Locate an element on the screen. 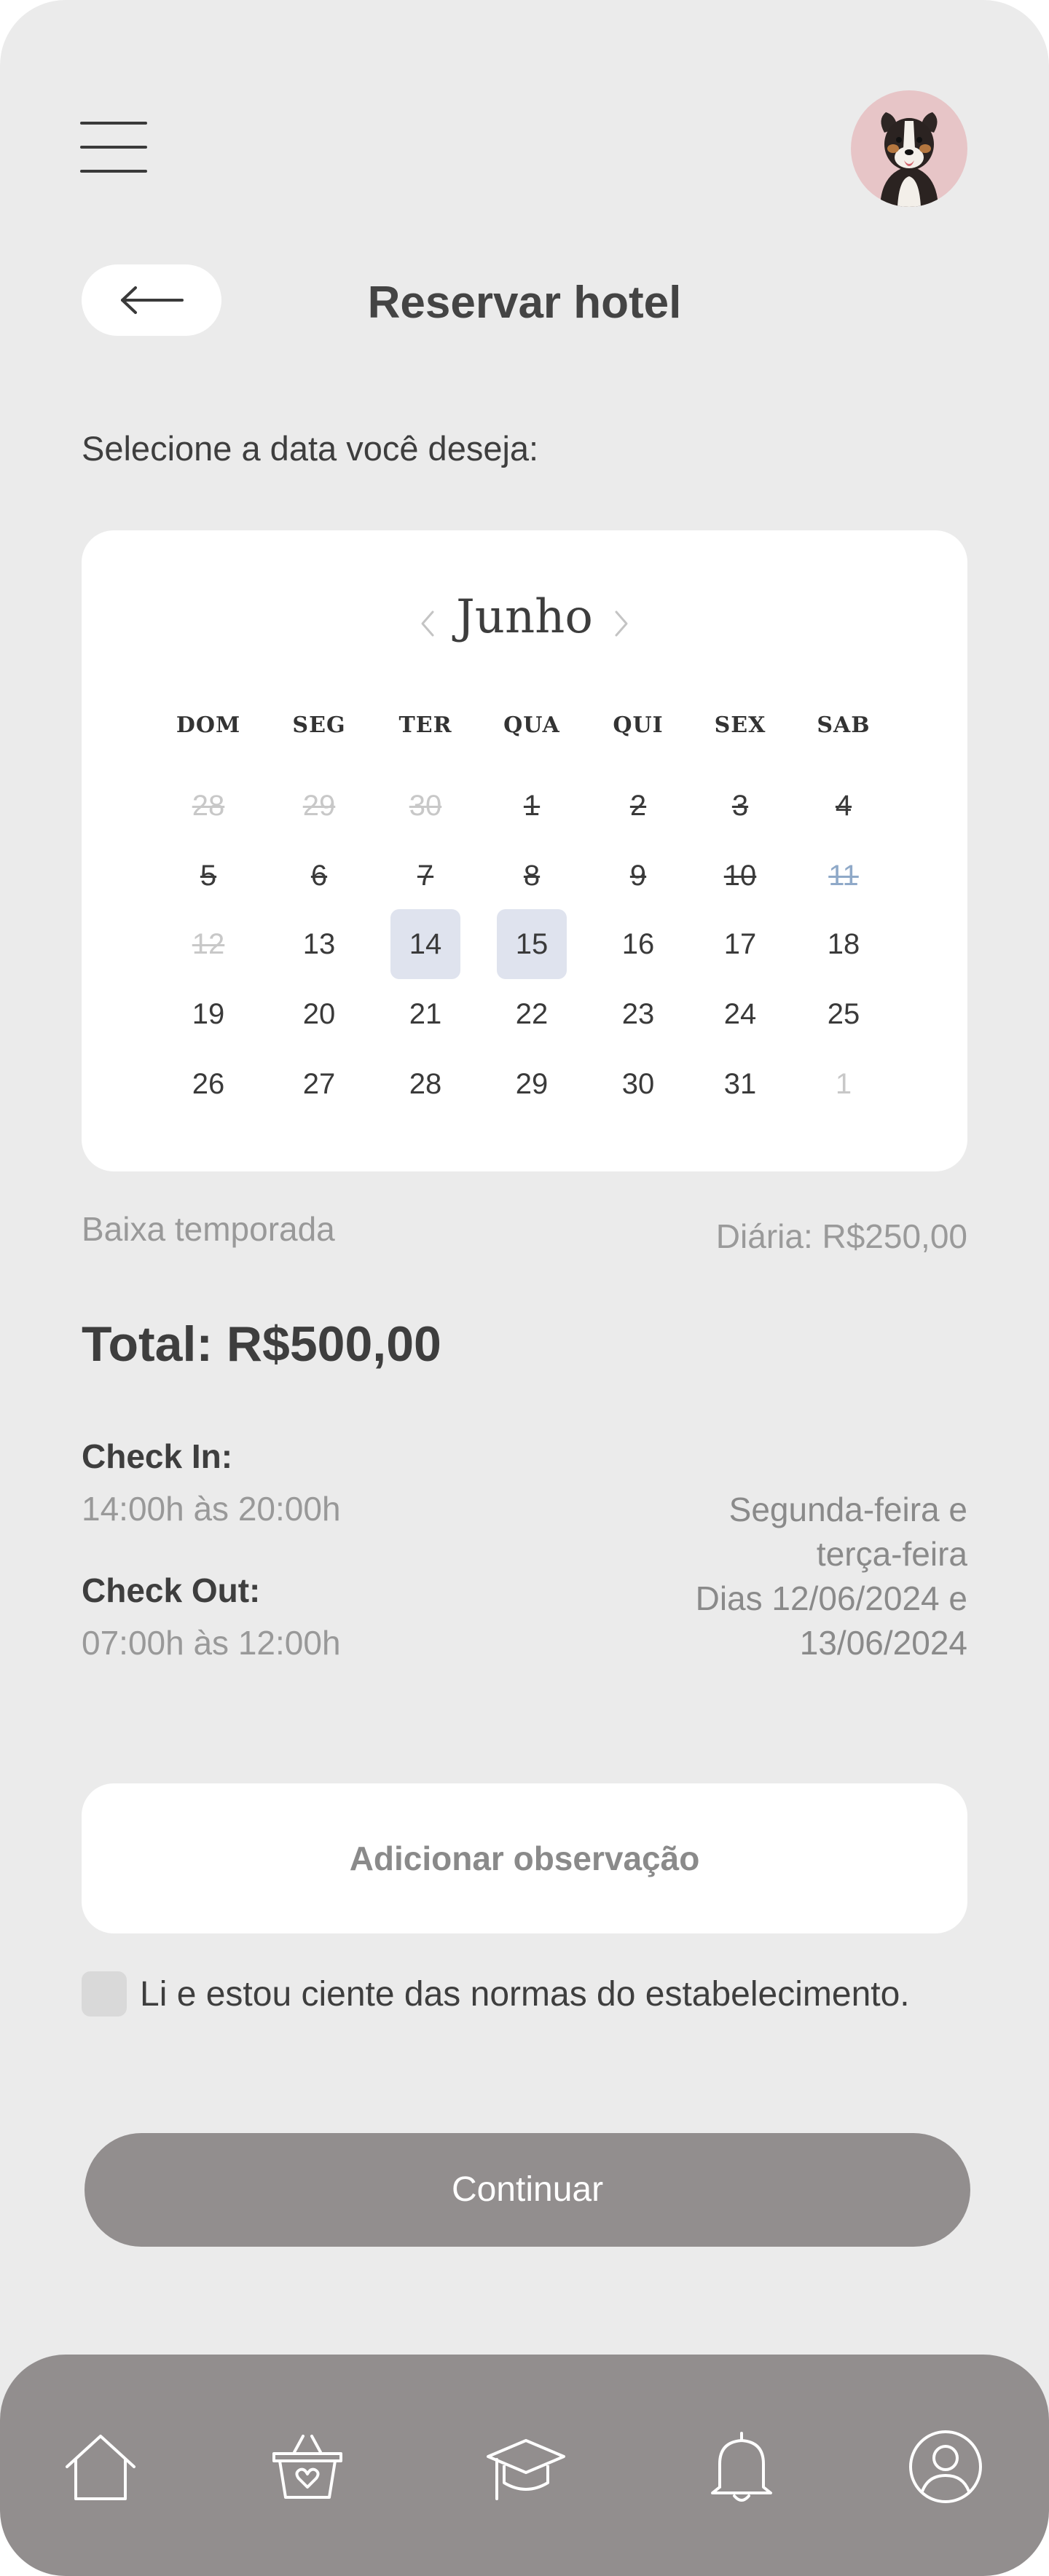 This screenshot has width=1049, height=2576. calendar-month: Junho is located at coordinates (524, 617).